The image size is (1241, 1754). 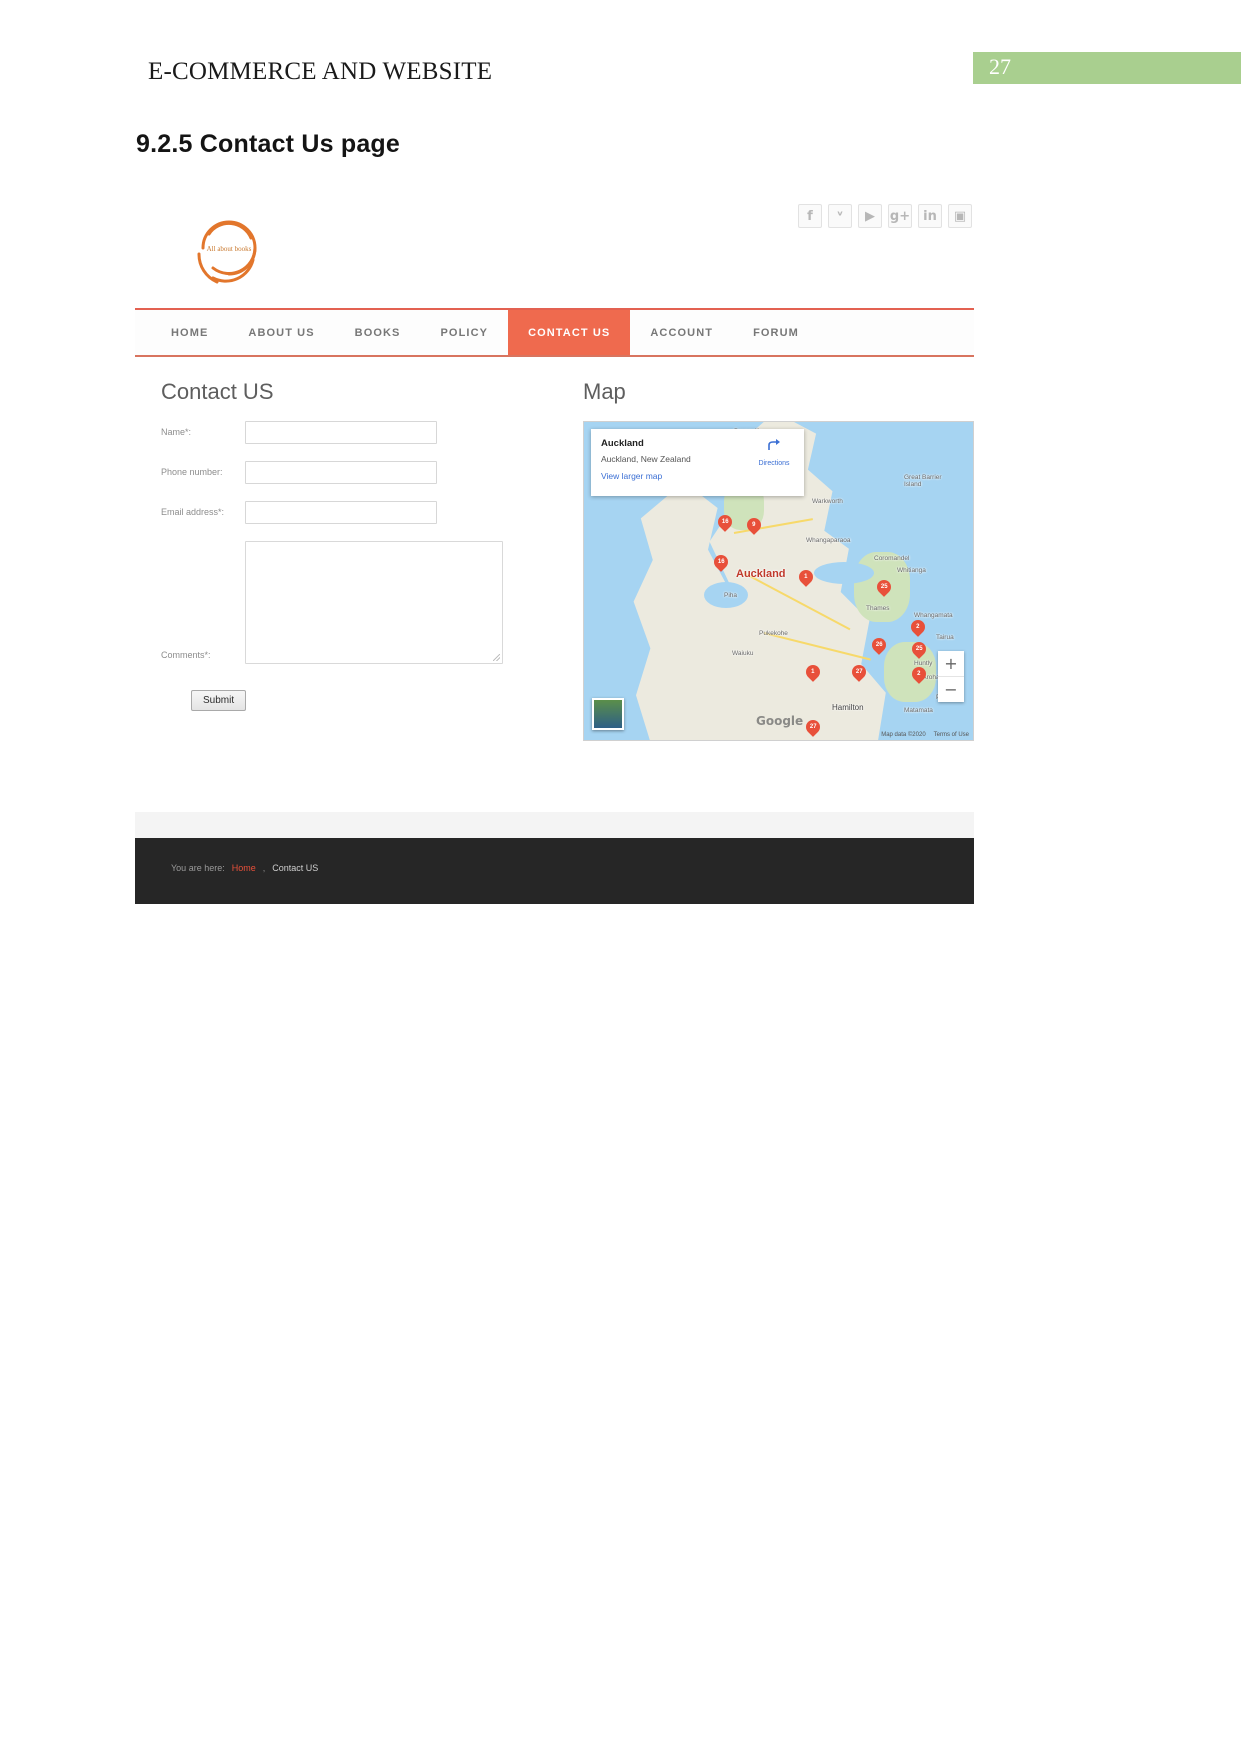 What do you see at coordinates (918, 710) in the screenshot?
I see `map-label: Matamata` at bounding box center [918, 710].